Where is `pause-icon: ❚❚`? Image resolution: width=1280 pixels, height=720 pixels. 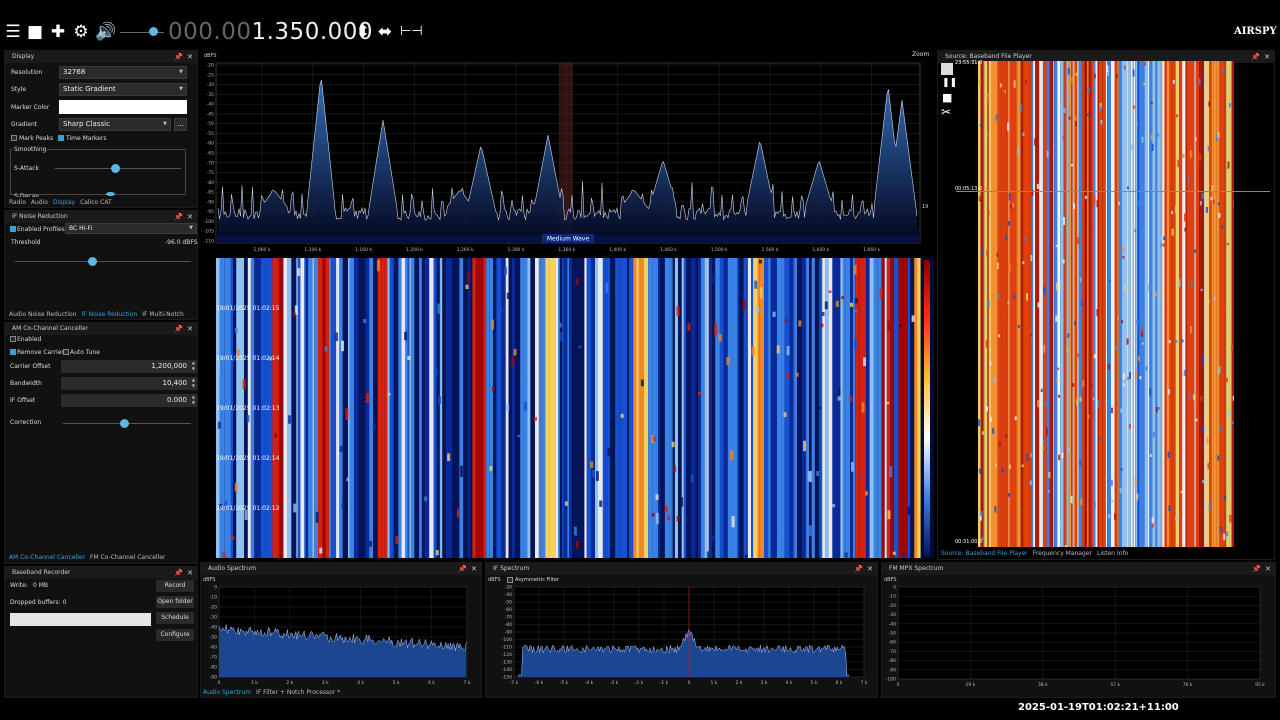
pause-icon: ❚❚ is located at coordinates (949, 83).